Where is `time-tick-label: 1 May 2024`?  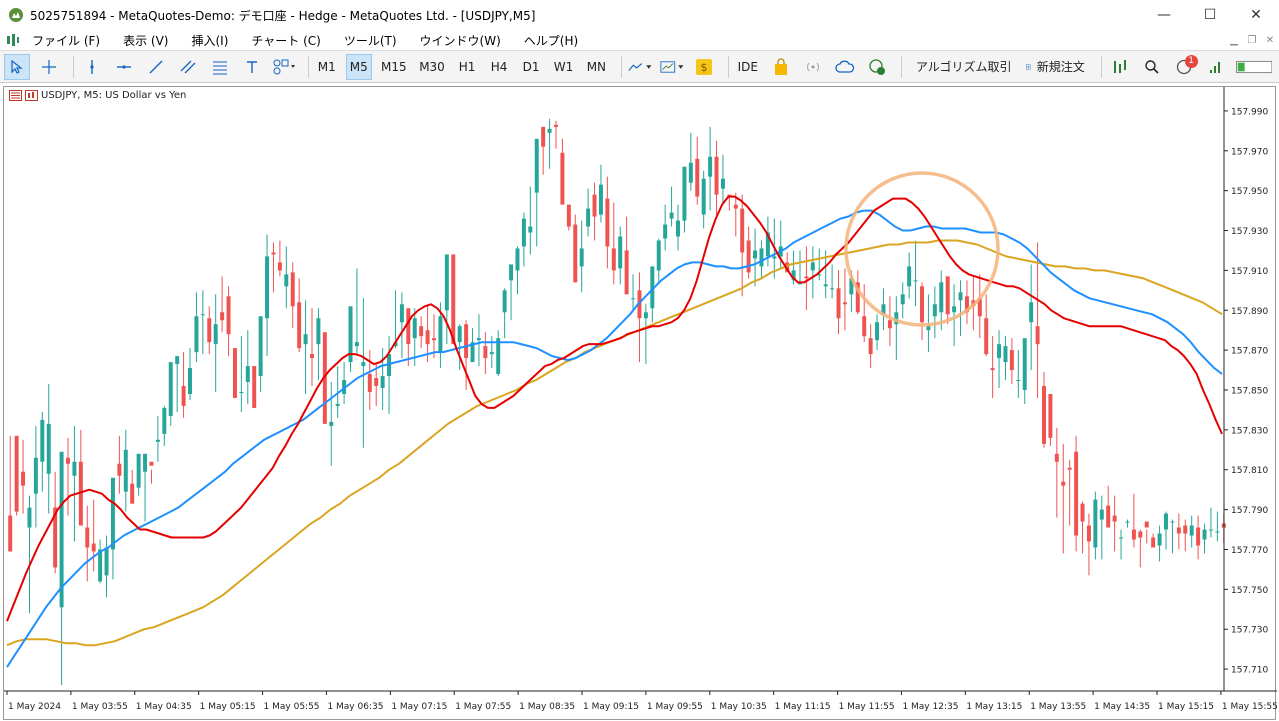 time-tick-label: 1 May 2024 is located at coordinates (34, 707).